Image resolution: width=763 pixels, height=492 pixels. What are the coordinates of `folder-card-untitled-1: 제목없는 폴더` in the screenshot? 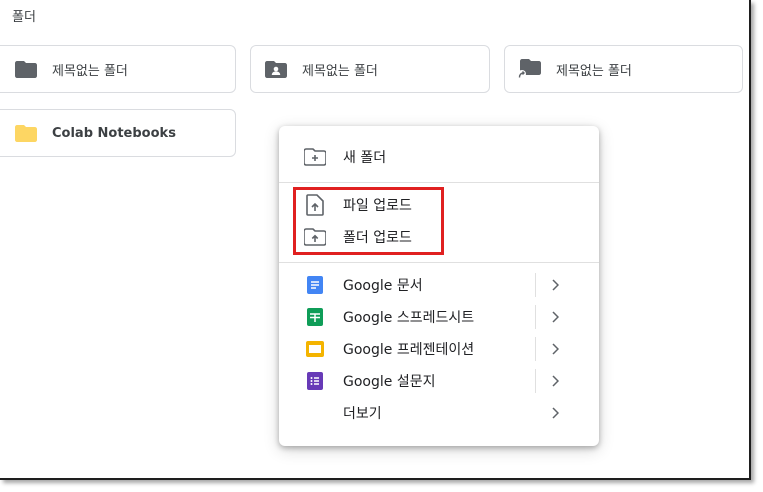 It's located at (118, 69).